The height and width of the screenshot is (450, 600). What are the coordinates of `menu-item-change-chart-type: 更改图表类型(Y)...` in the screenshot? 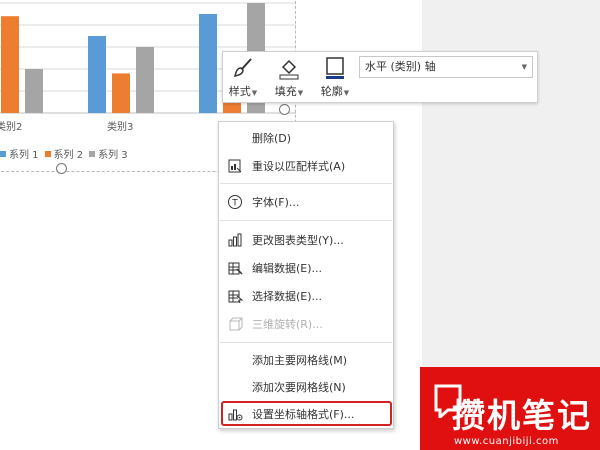 It's located at (306, 240).